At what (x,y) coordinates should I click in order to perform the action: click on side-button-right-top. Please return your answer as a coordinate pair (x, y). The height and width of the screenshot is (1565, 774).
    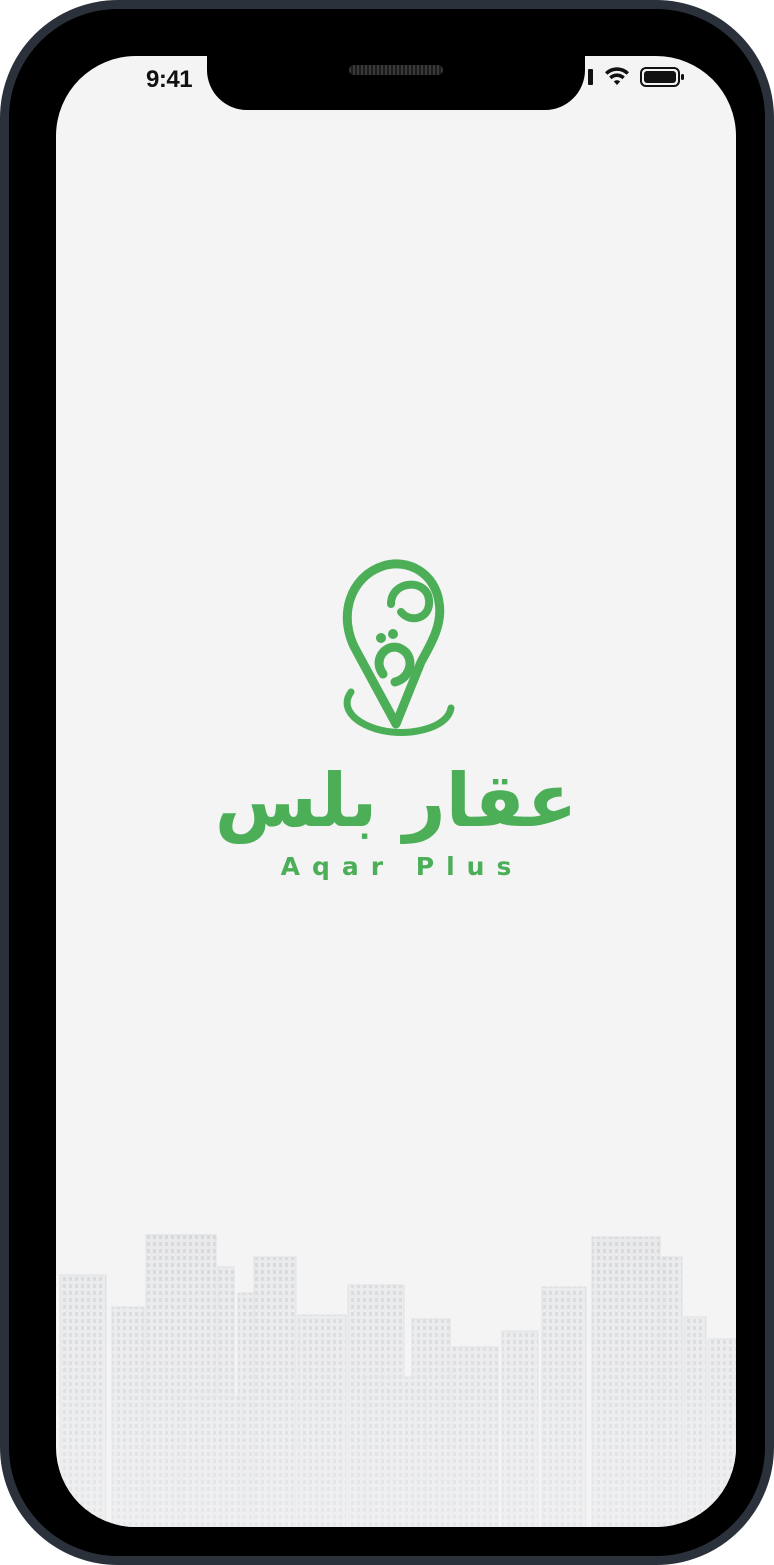
    Looking at the image, I should click on (771, 155).